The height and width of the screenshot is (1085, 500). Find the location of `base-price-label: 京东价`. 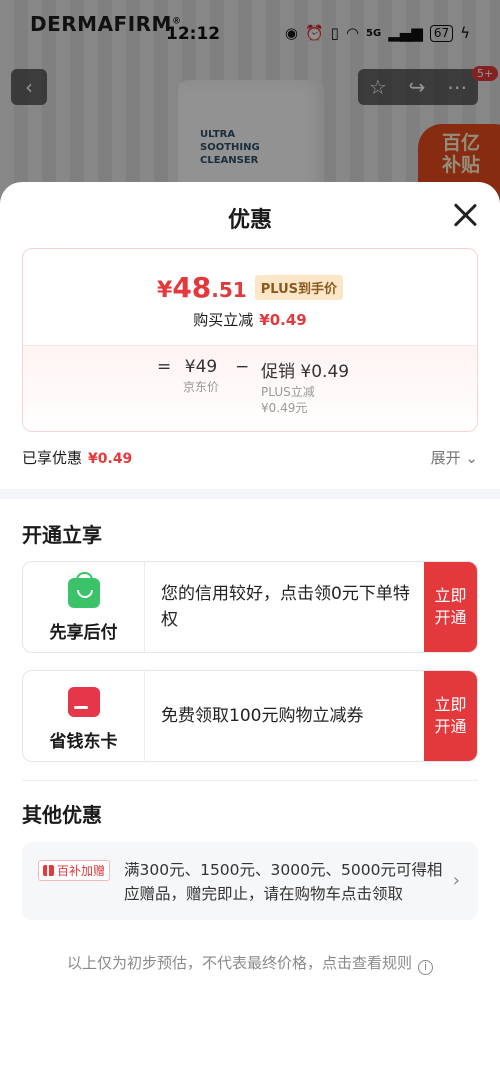

base-price-label: 京东价 is located at coordinates (201, 387).